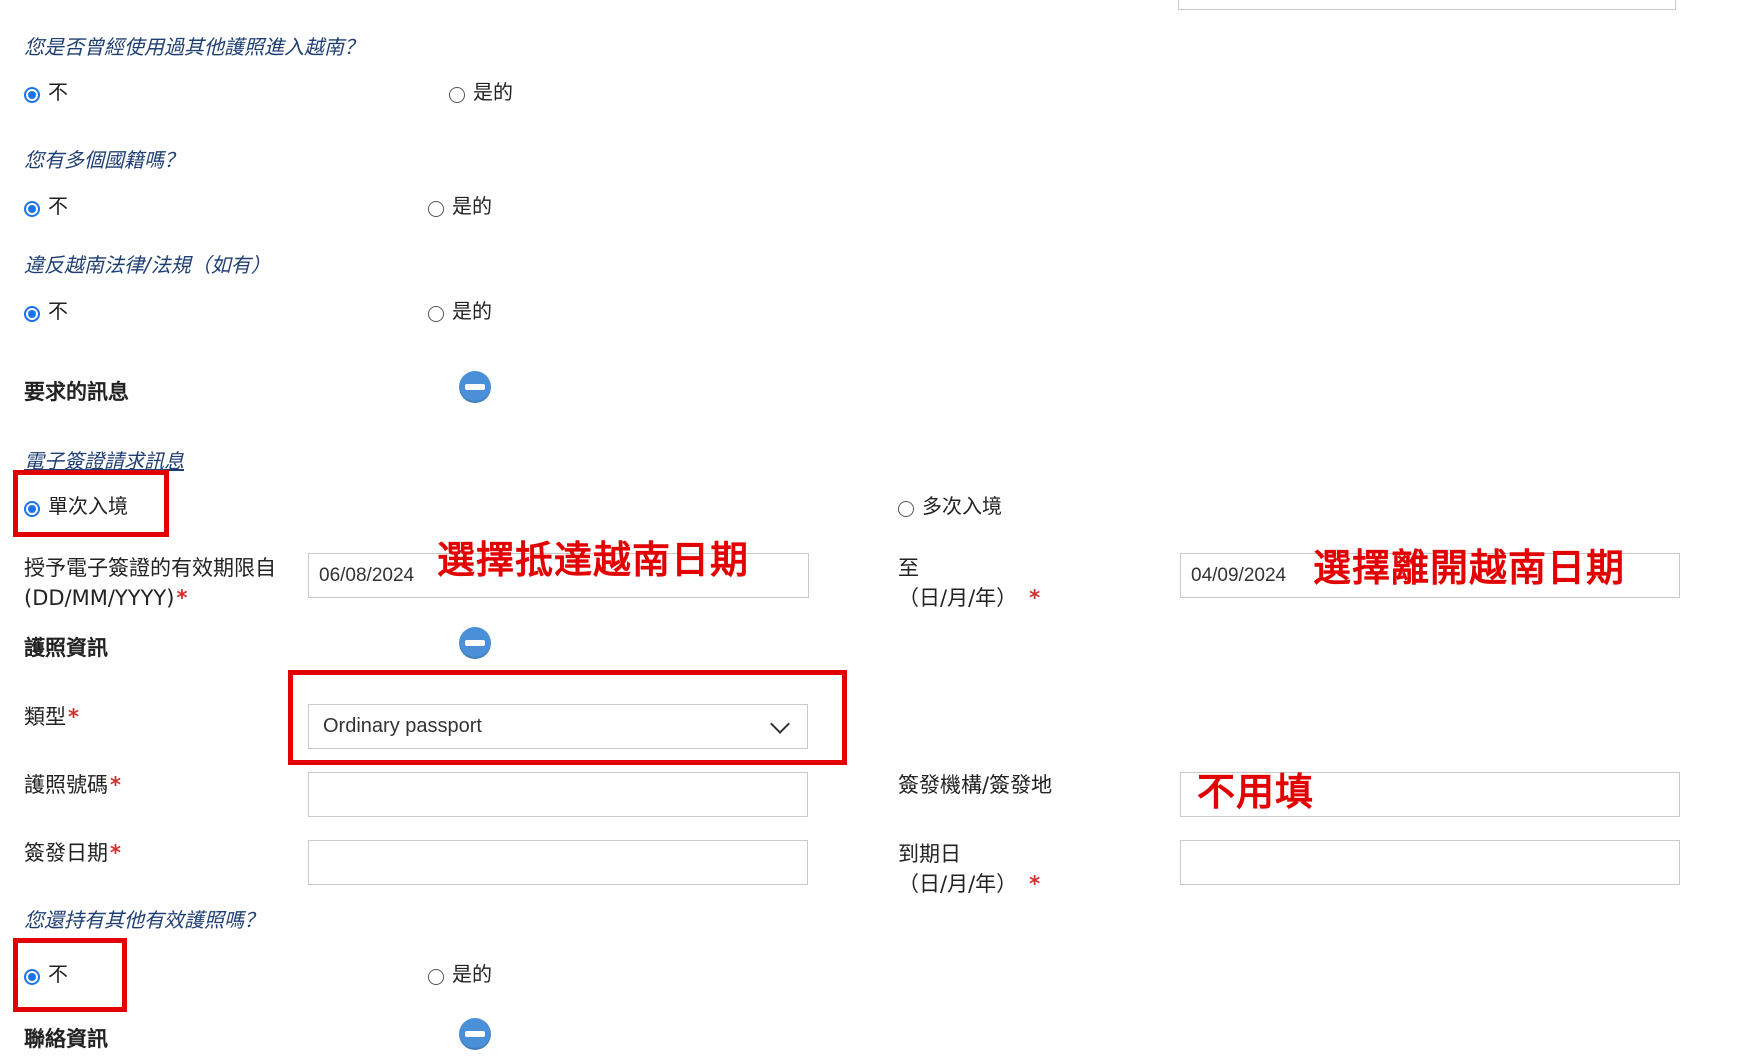 The width and height of the screenshot is (1738, 1064). Describe the element at coordinates (66, 853) in the screenshot. I see `issue-date-label-text: 簽發日期` at that location.